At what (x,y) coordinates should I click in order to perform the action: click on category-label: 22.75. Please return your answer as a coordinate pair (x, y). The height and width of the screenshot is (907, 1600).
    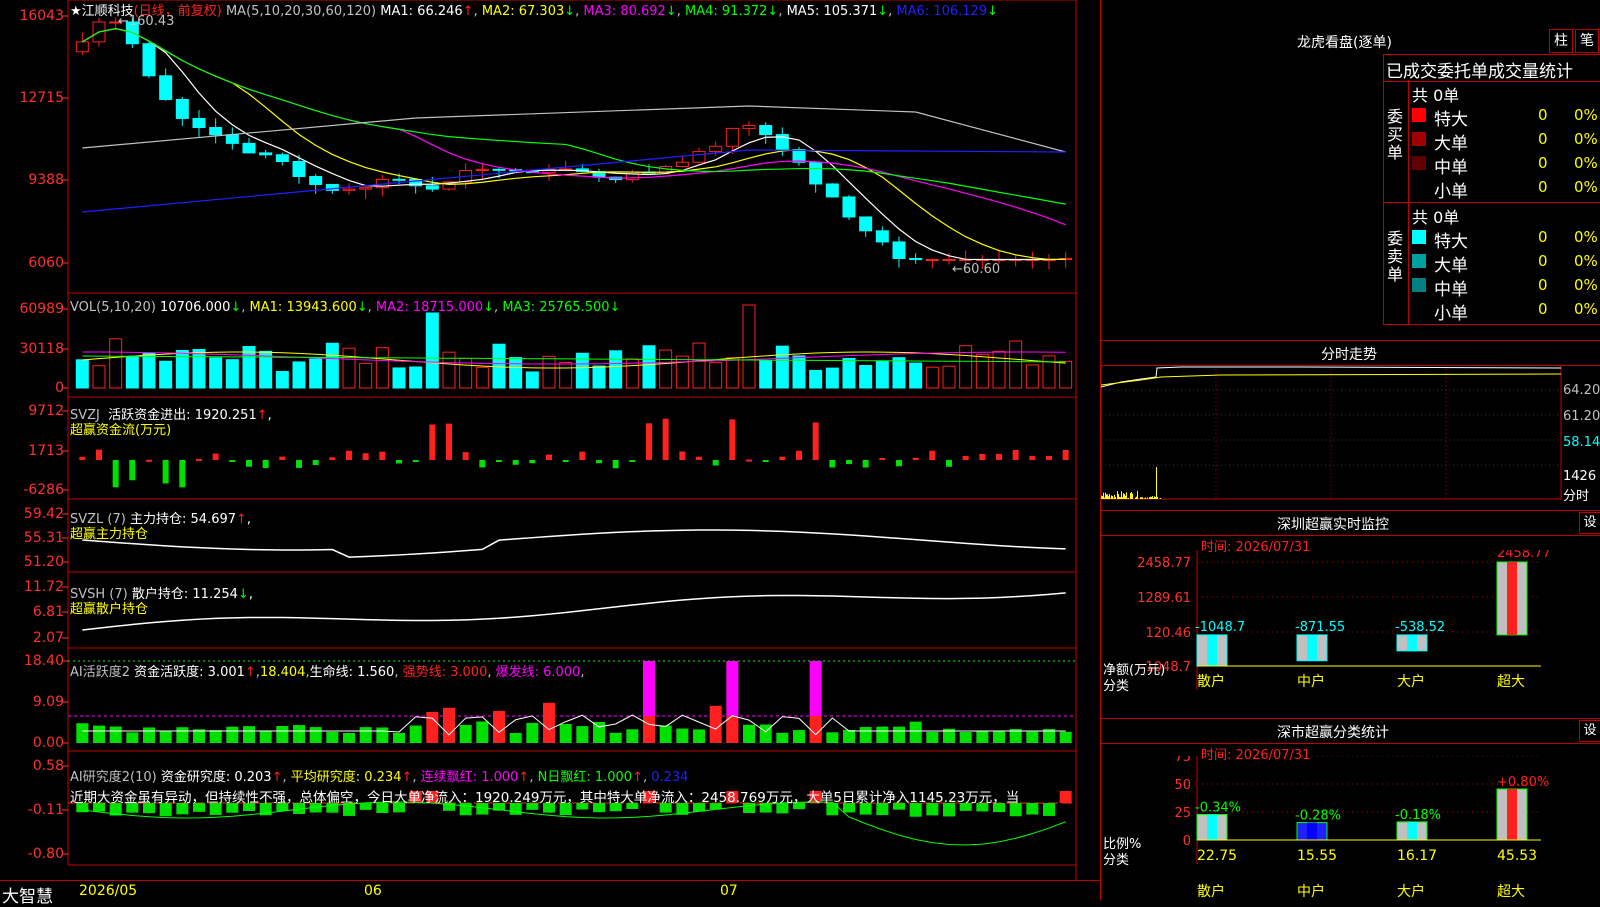
    Looking at the image, I should click on (1217, 856).